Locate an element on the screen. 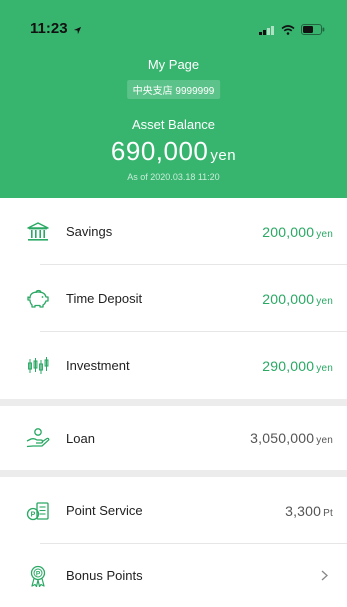  account-amount-value: 3,300 is located at coordinates (303, 510).